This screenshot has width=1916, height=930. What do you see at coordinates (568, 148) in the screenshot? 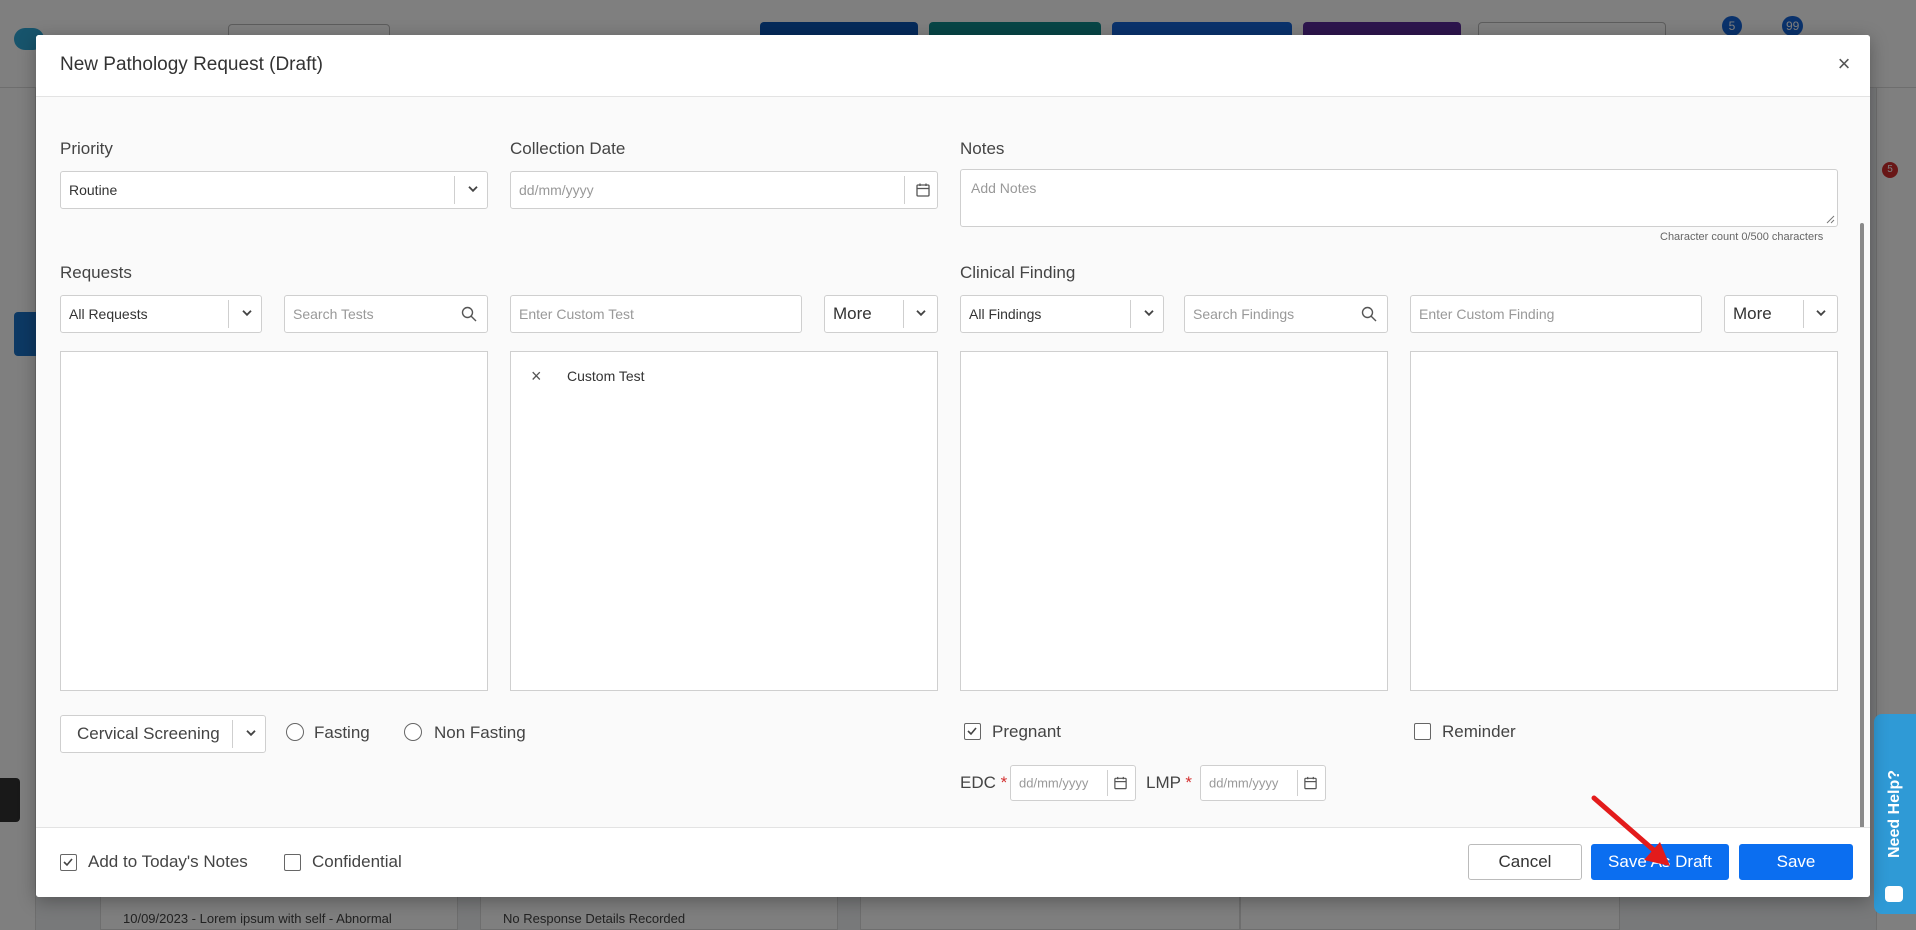
I see `collection-date-label: Collection Date` at bounding box center [568, 148].